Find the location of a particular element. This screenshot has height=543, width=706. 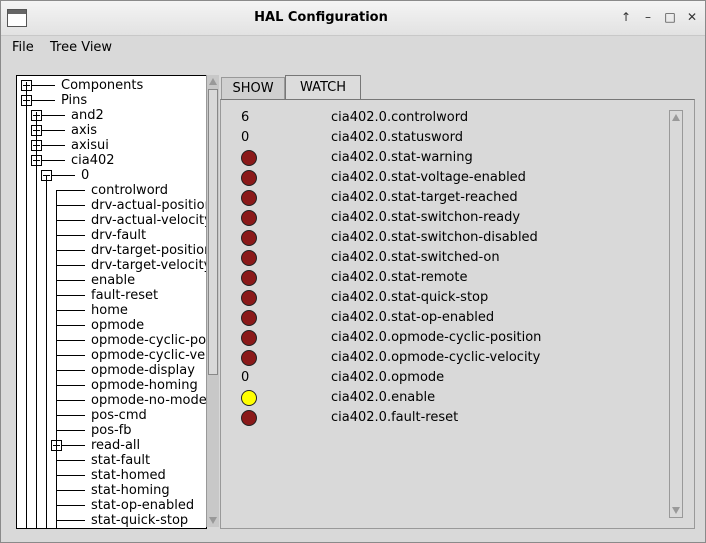

tree-item: read-all is located at coordinates (115, 445).